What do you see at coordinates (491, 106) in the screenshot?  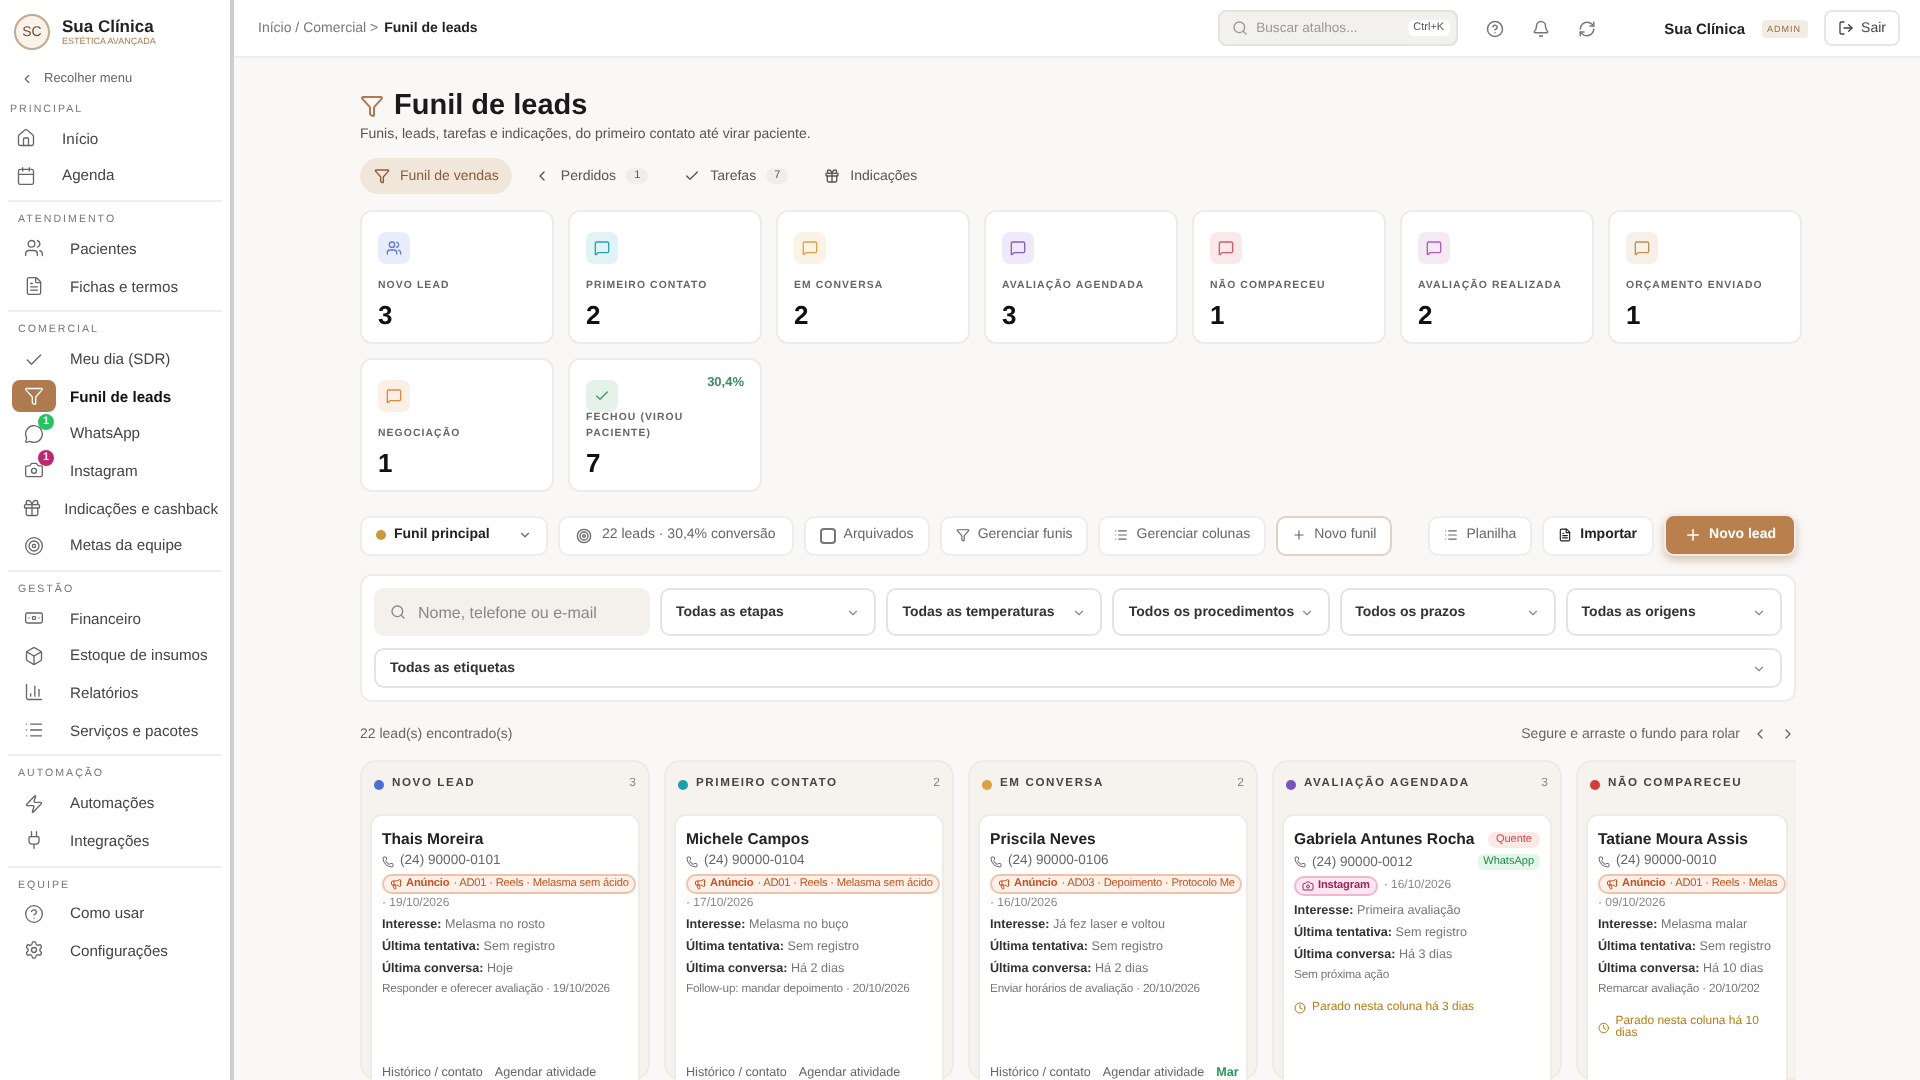 I see `page-title: Funil de leads` at bounding box center [491, 106].